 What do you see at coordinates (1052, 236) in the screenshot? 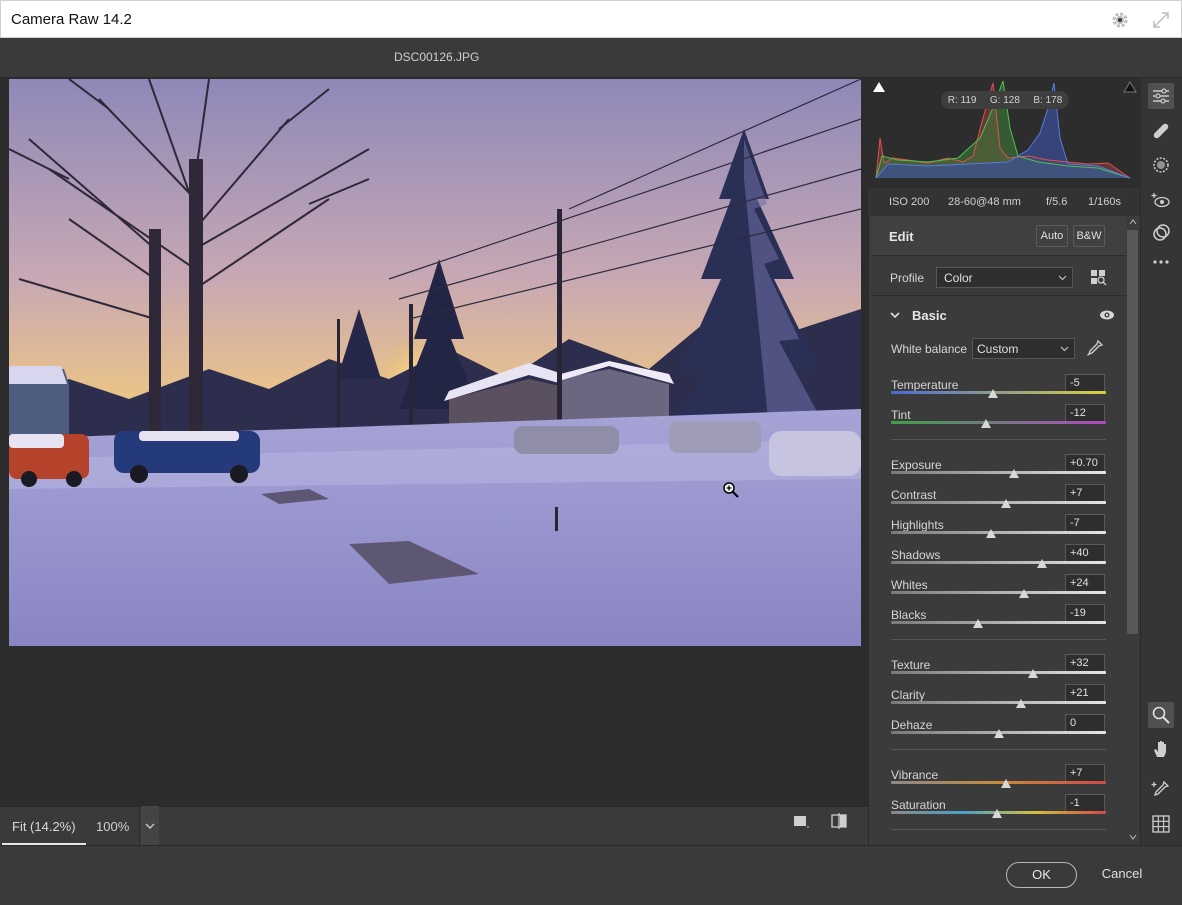
I see `auto-button: Auto` at bounding box center [1052, 236].